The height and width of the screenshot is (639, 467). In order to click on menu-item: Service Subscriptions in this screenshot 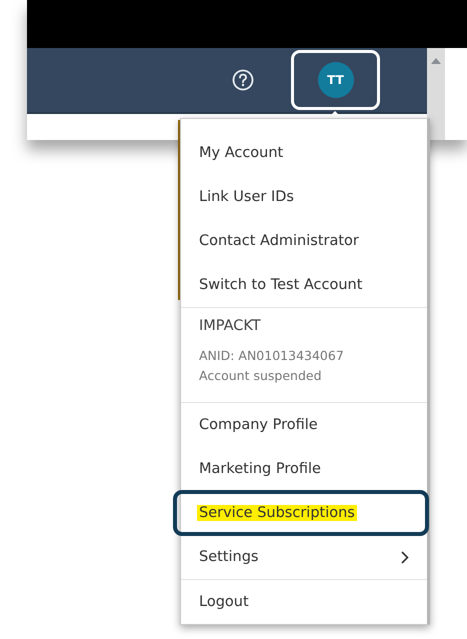, I will do `click(278, 513)`.